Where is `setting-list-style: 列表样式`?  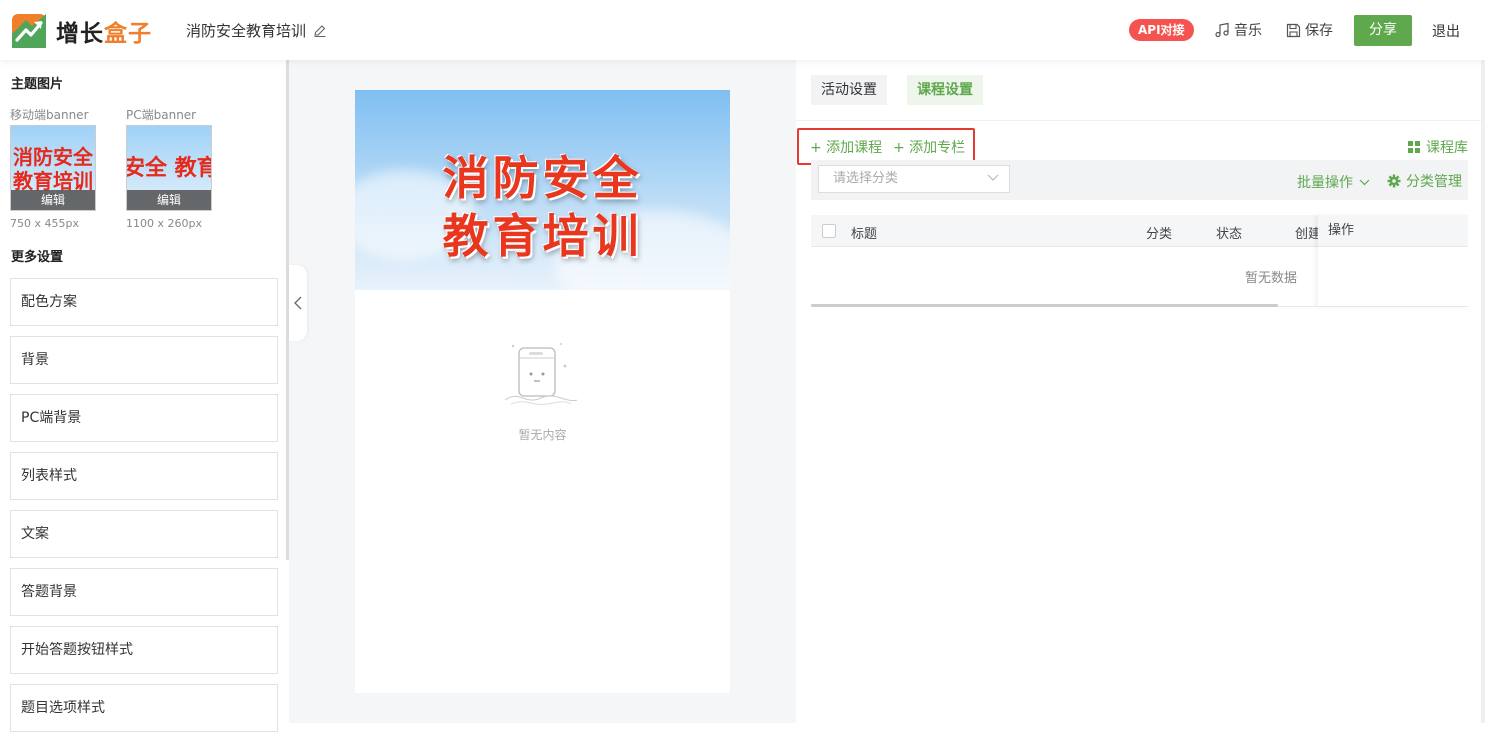 setting-list-style: 列表样式 is located at coordinates (144, 476).